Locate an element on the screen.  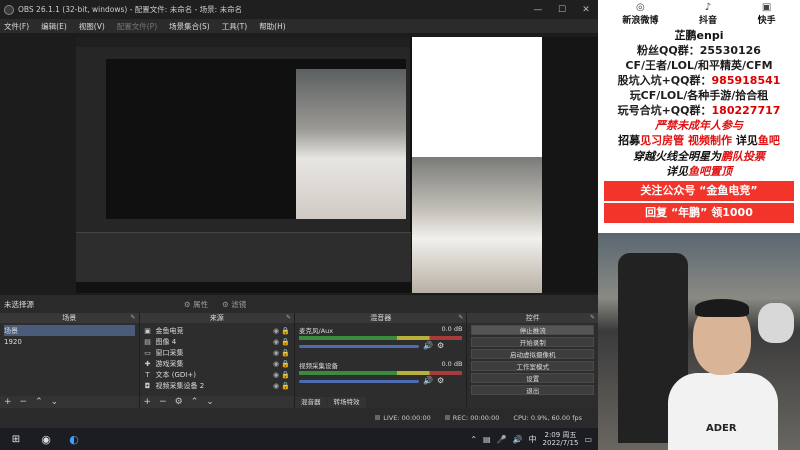
nested-docks is located at coordinates (243, 257).